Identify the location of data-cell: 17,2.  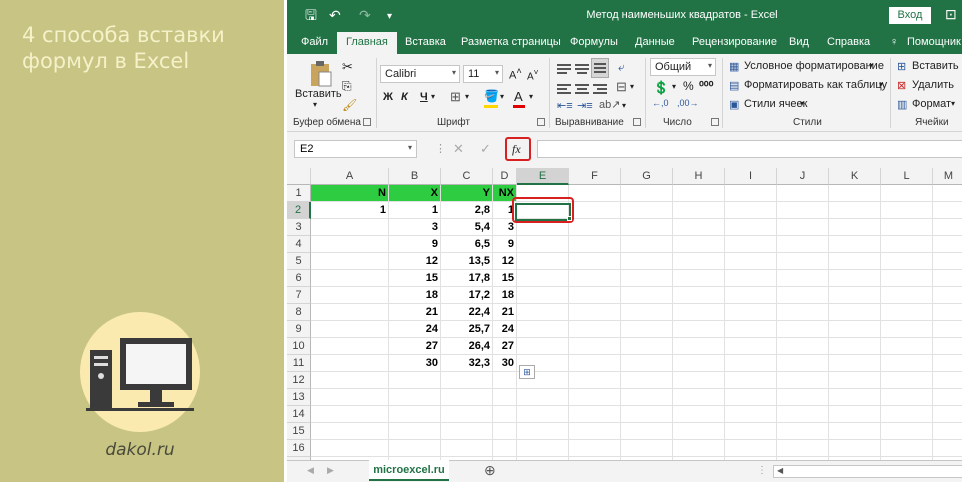
(467, 295).